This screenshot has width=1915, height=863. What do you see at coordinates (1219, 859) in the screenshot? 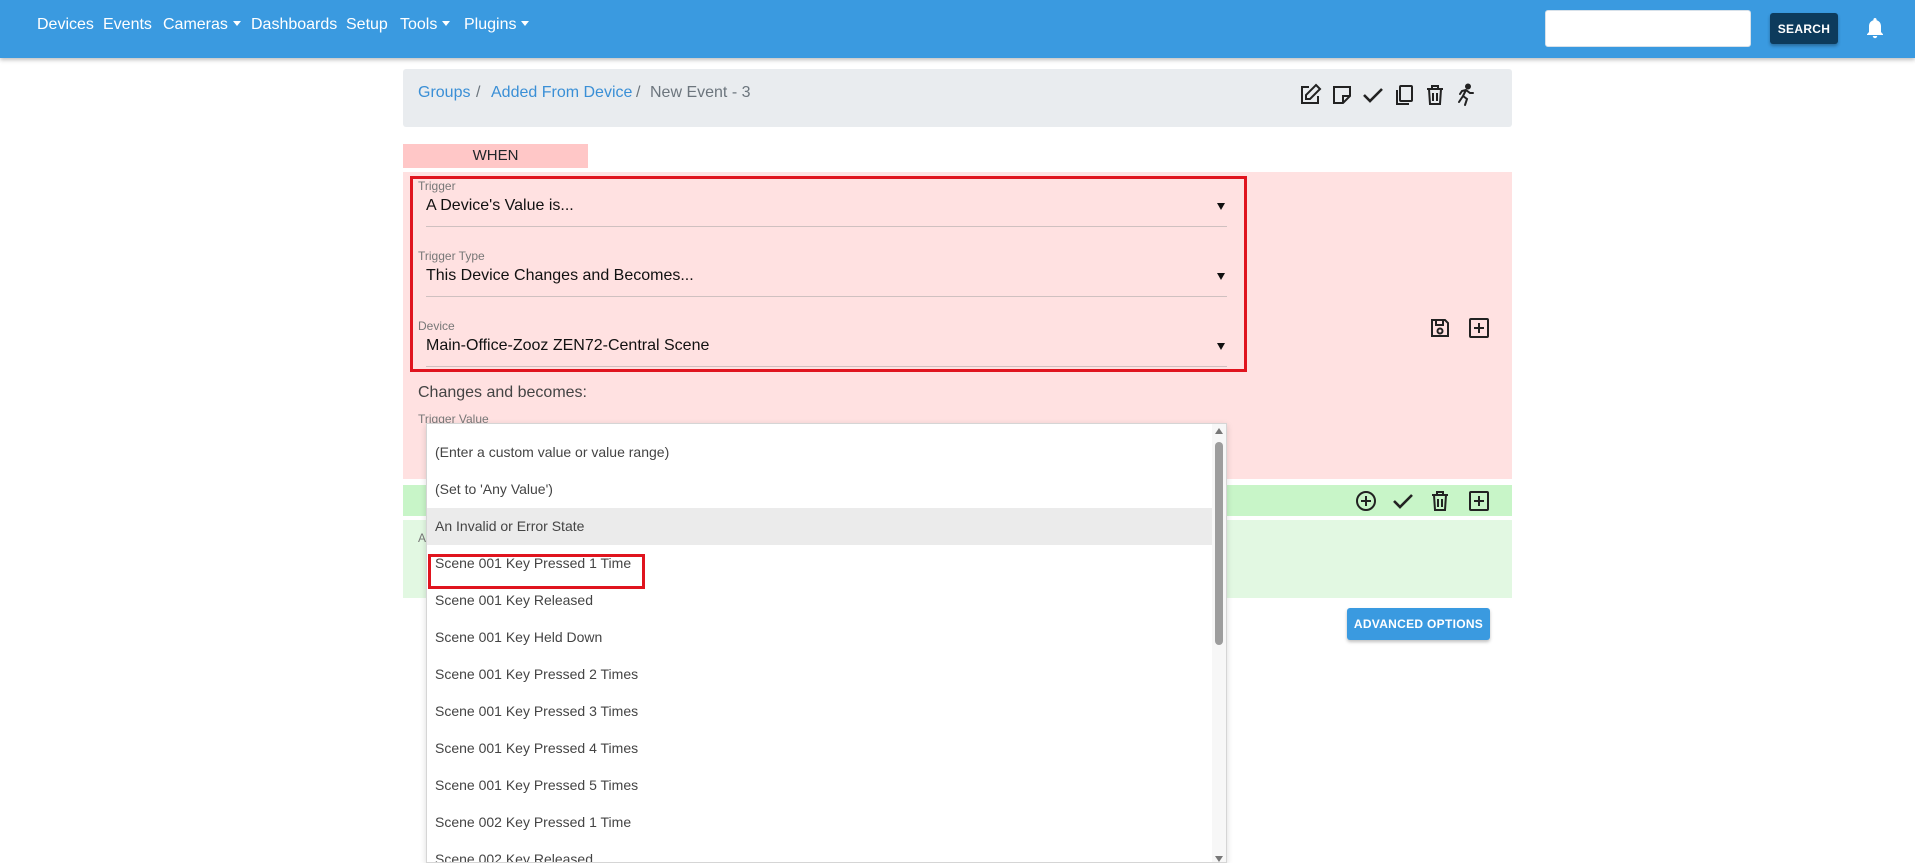
I see `scroll-down-arrow-icon` at bounding box center [1219, 859].